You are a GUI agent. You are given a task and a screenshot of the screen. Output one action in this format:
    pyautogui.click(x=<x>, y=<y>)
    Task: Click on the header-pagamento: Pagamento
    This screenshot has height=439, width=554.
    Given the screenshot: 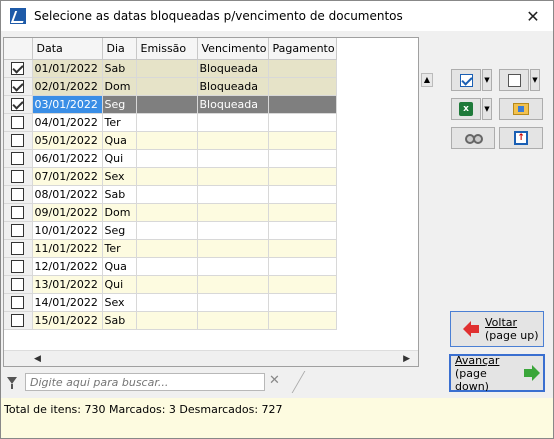 What is the action you would take?
    pyautogui.click(x=302, y=49)
    